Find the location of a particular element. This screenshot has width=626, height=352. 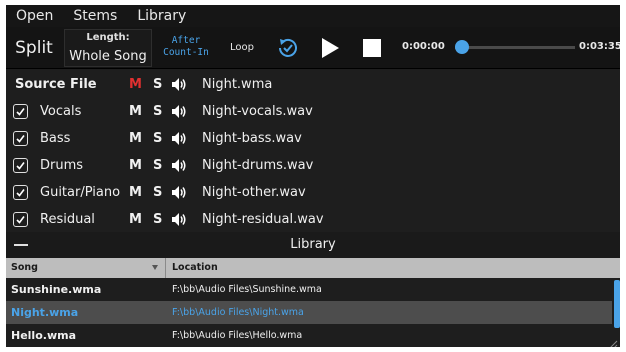

stem-row-guitar-piano: Guitar/Piano M S Night-other.wav is located at coordinates (313, 192).